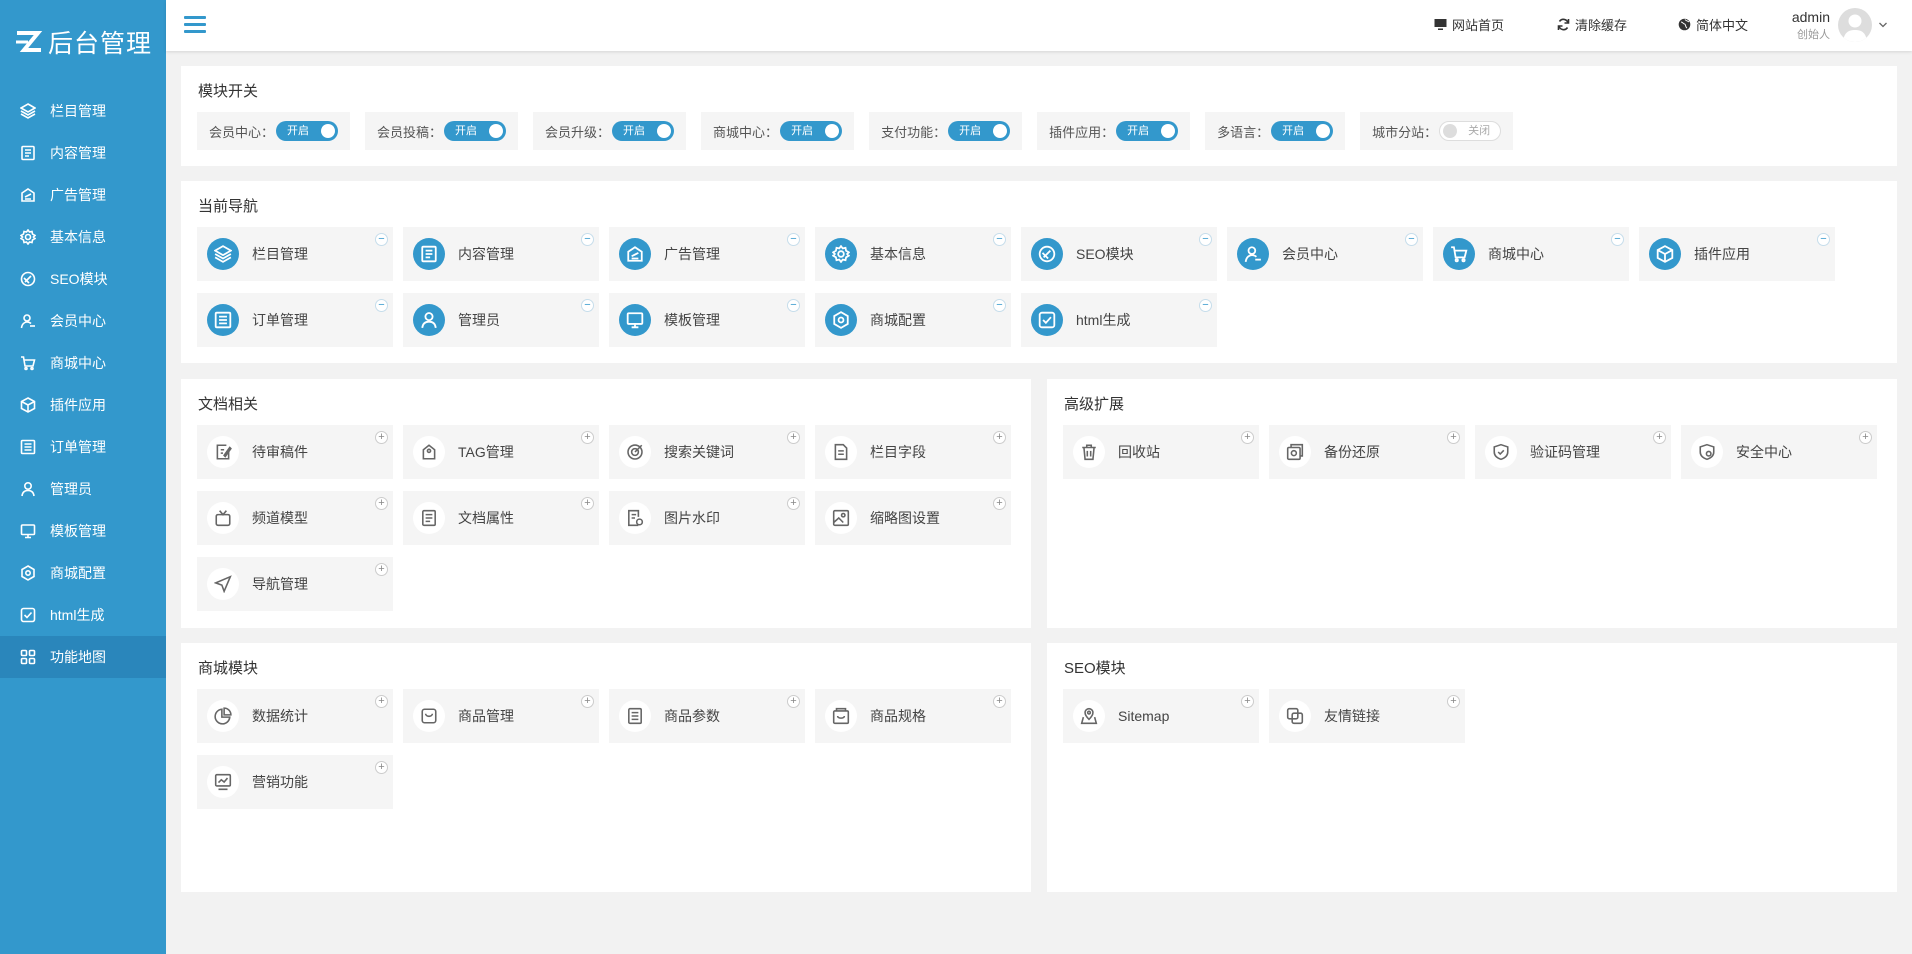  Describe the element at coordinates (83, 363) in the screenshot. I see `sidebar-item-shop: 商城中心` at that location.